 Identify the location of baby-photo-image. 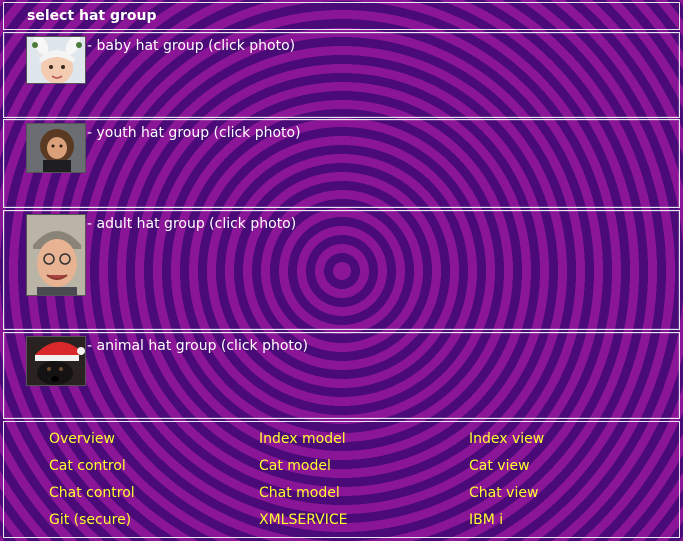
(56, 60).